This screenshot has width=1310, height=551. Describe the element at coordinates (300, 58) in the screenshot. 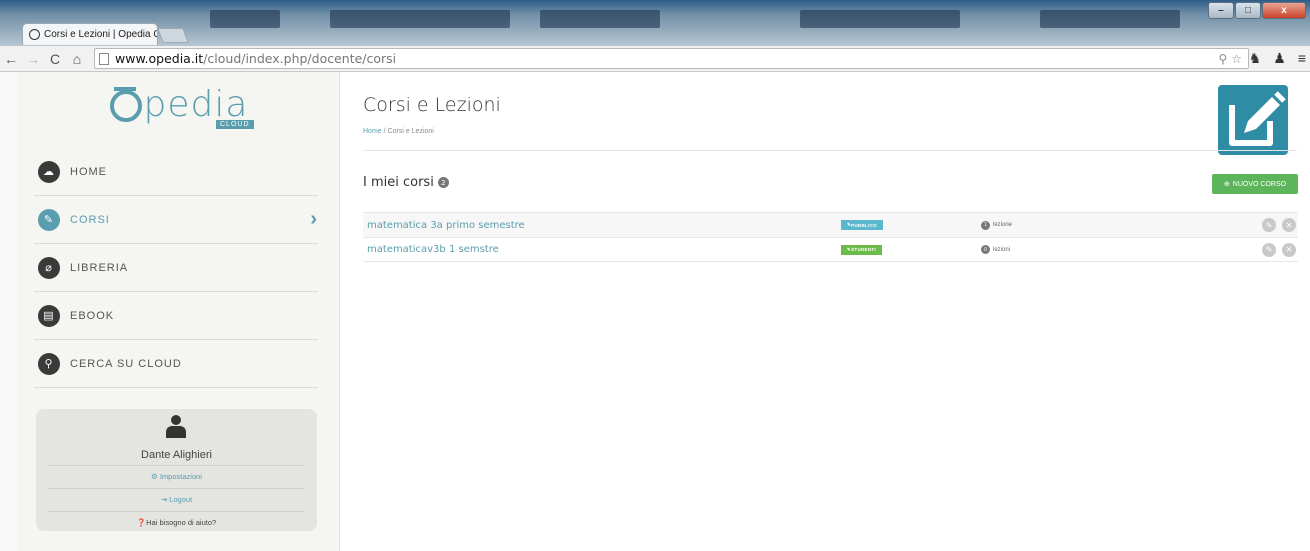

I see `url-path: /cloud/index.php/docente/corsi` at that location.